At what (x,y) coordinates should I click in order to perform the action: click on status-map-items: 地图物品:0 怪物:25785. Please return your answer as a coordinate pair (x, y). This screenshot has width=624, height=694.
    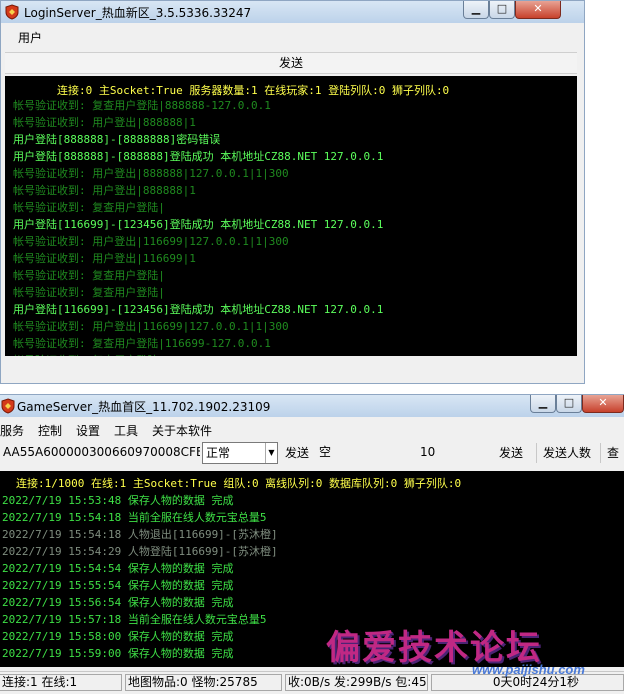
    Looking at the image, I should click on (203, 682).